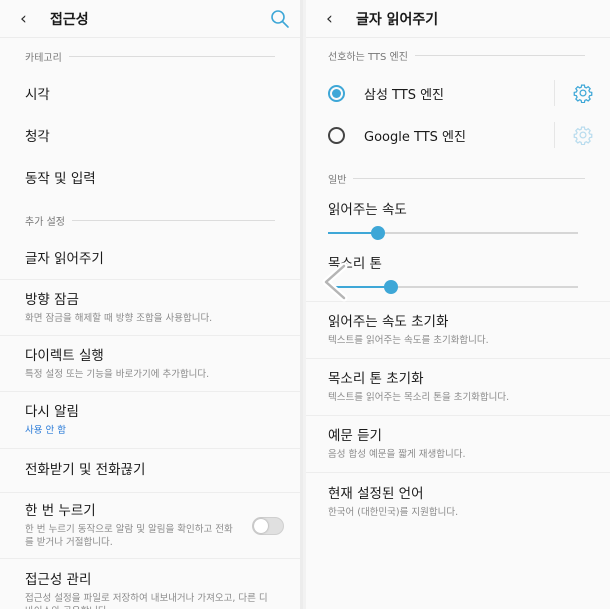 The width and height of the screenshot is (610, 609). I want to click on general-header-label: 일반, so click(337, 180).